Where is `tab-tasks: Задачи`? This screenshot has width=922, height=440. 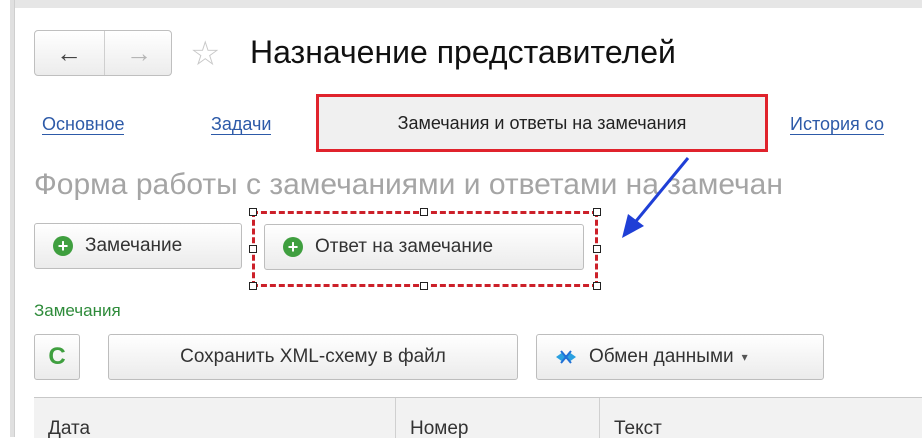
tab-tasks: Задачи is located at coordinates (241, 124).